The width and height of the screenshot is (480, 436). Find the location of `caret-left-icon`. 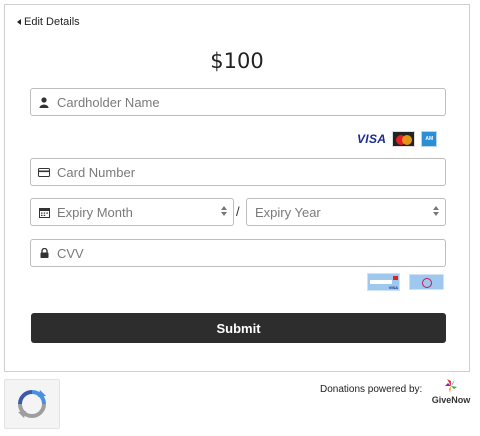

caret-left-icon is located at coordinates (19, 22).